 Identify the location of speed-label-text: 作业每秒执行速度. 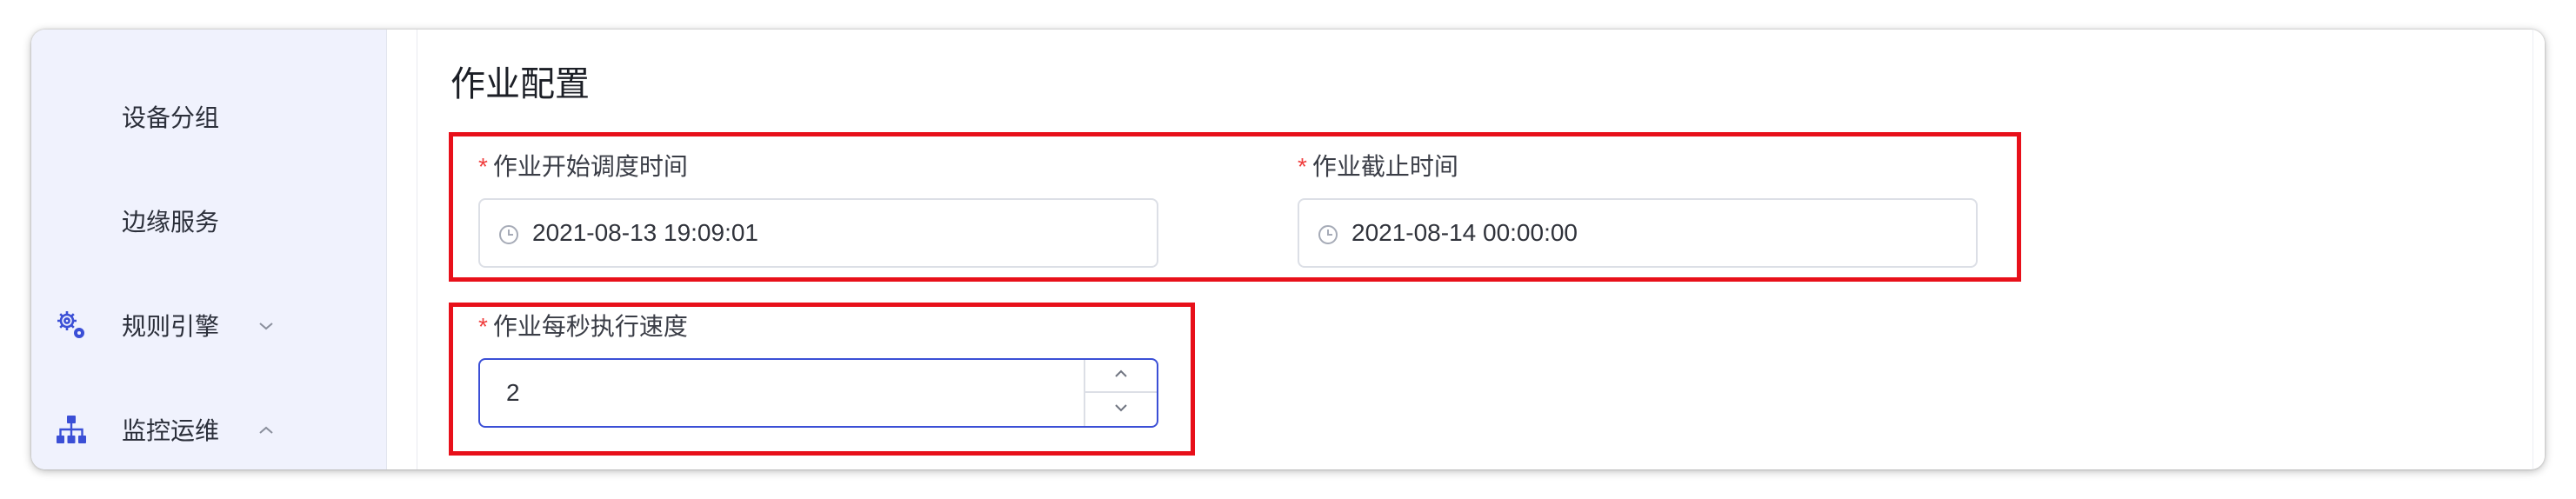
(590, 326).